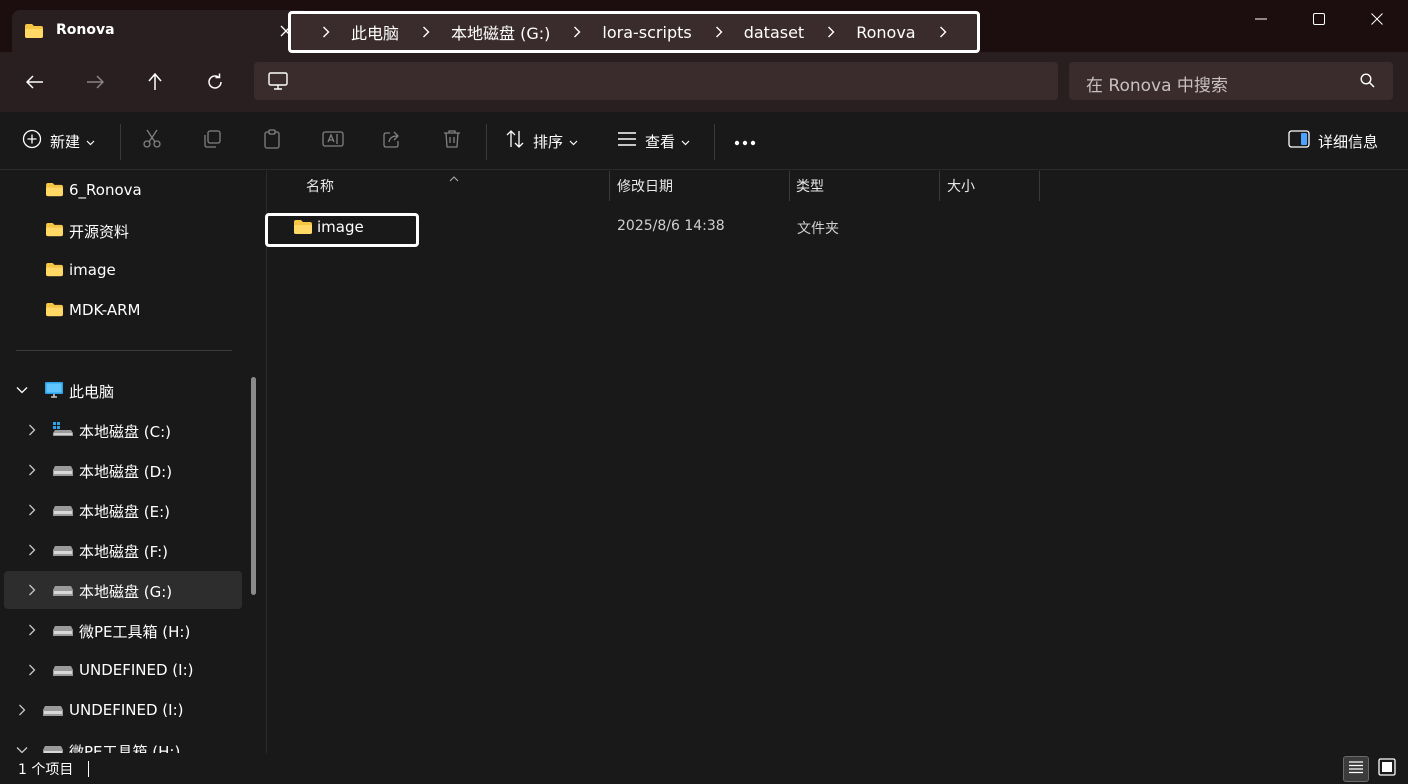 This screenshot has width=1408, height=784. Describe the element at coordinates (35, 82) in the screenshot. I see `back-button` at that location.